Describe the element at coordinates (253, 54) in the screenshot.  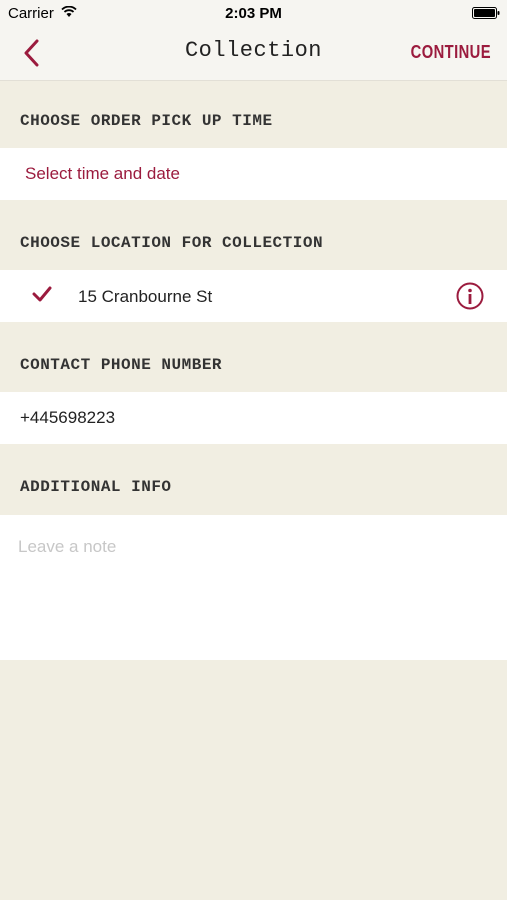
I see `navigation-bar: Collection CONTINUE` at that location.